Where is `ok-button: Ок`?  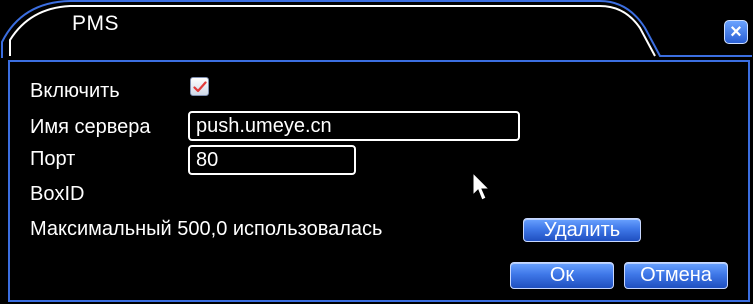
ok-button: Ок is located at coordinates (562, 275).